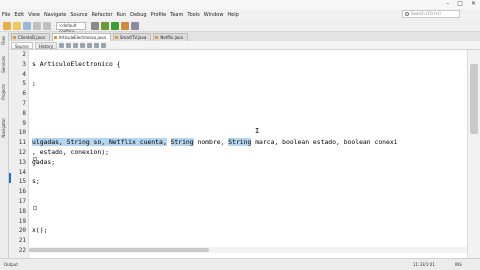 Image resolution: width=480 pixels, height=270 pixels. I want to click on side-tab-files: Files, so click(3, 40).